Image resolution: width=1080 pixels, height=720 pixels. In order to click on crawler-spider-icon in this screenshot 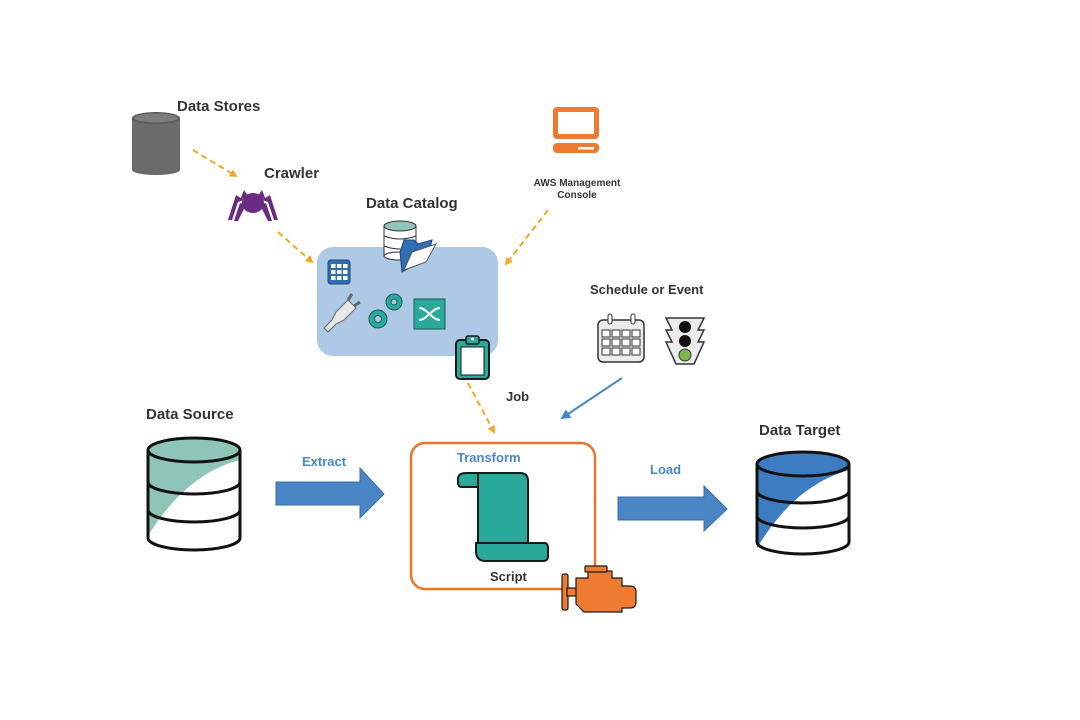, I will do `click(253, 205)`.